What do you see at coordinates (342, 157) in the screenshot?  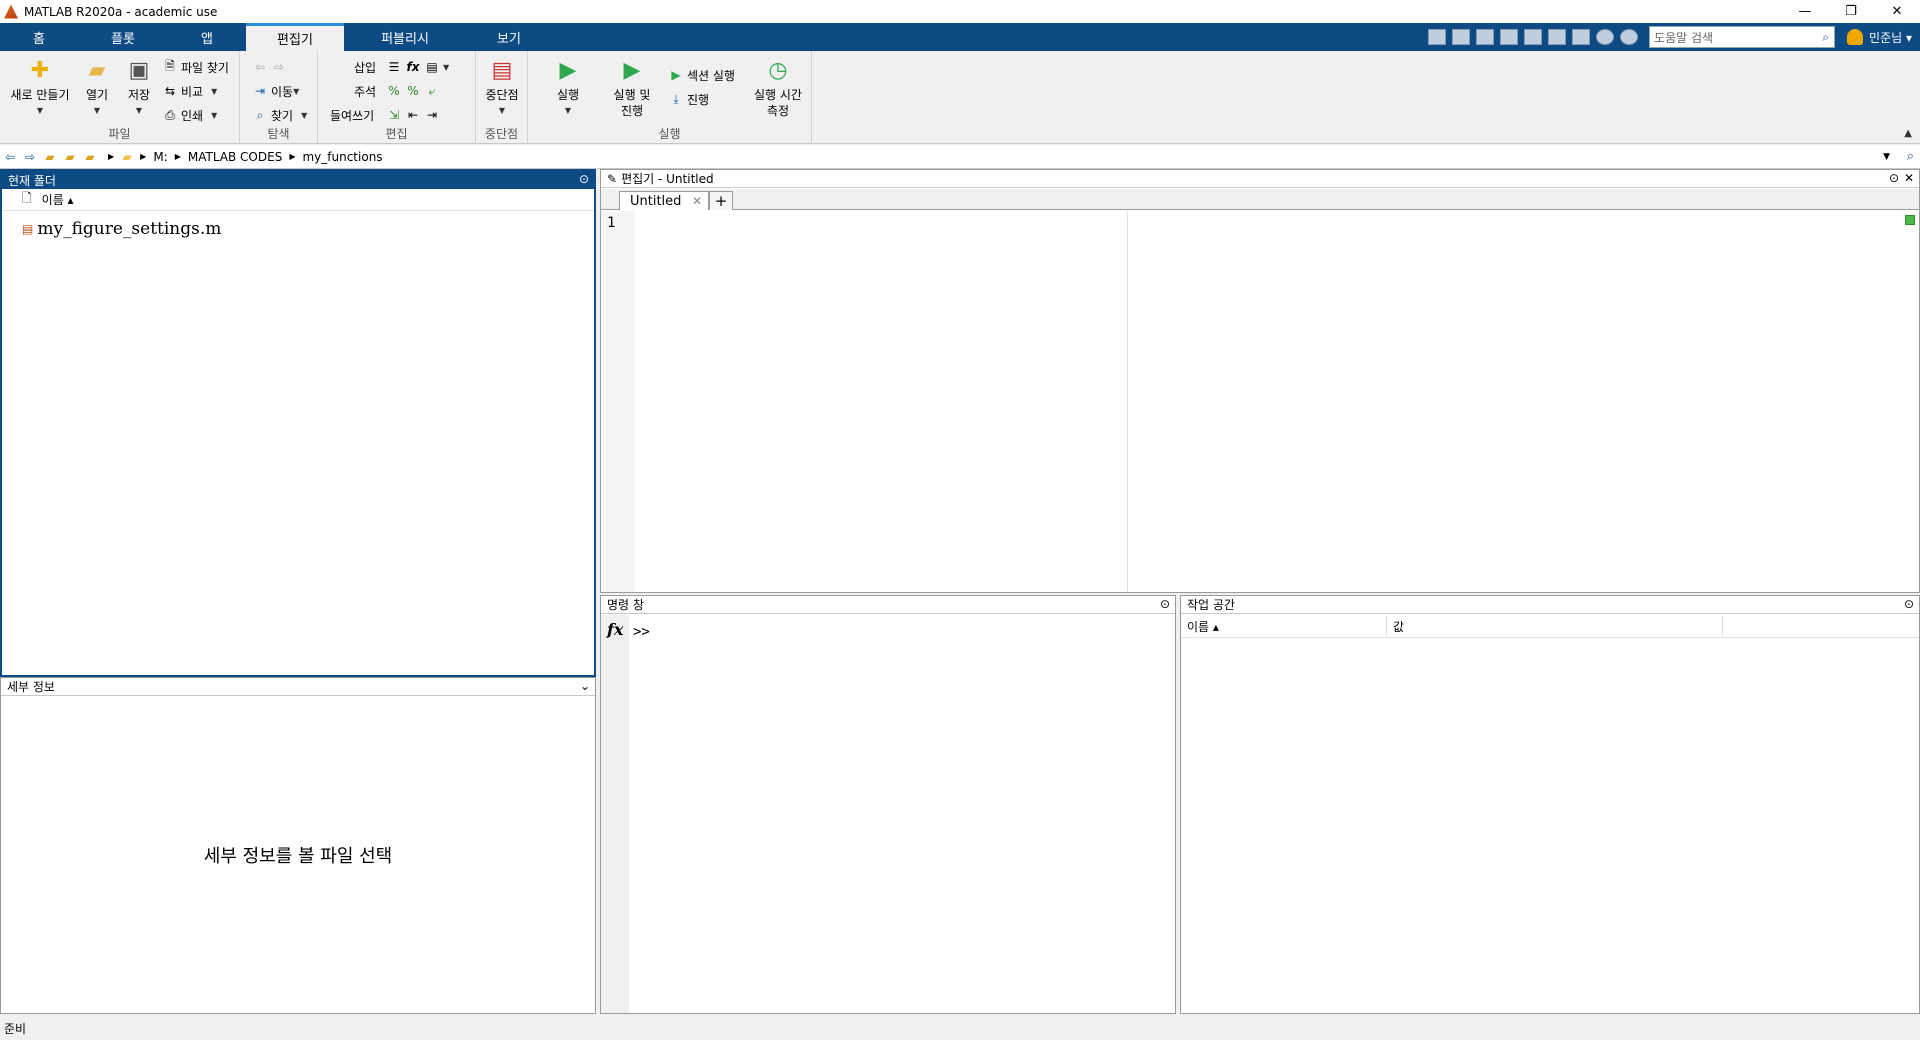 I see `breadcrumb-my-functions: my_functions` at bounding box center [342, 157].